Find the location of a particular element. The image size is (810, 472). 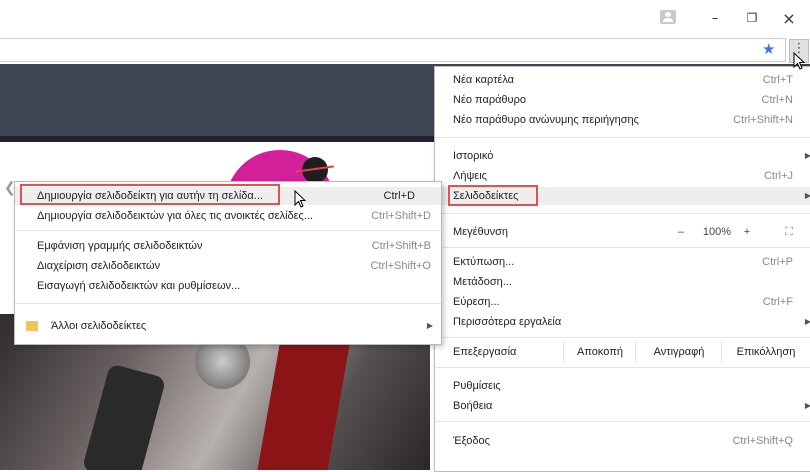

menu-item-label: Έξοδος is located at coordinates (471, 441).